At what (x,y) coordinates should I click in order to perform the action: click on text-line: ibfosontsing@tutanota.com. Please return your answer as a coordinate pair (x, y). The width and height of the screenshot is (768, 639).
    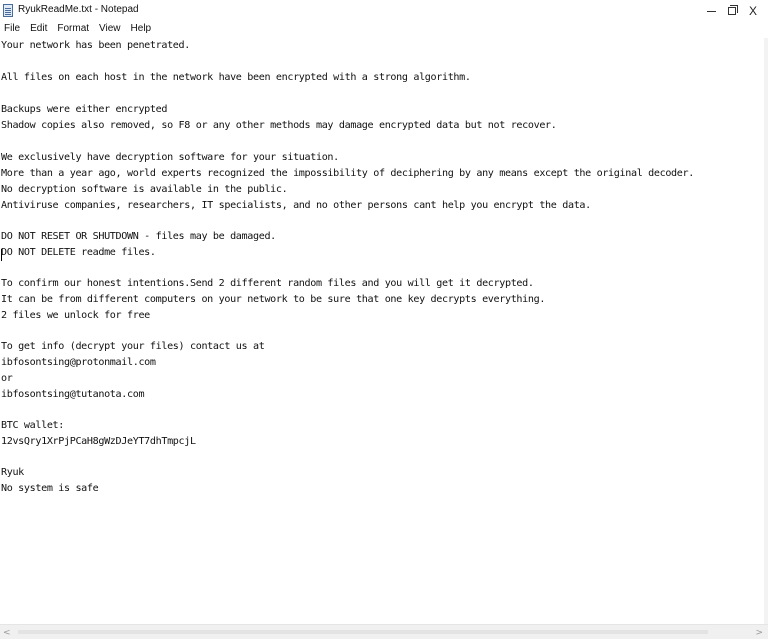
    Looking at the image, I should click on (73, 394).